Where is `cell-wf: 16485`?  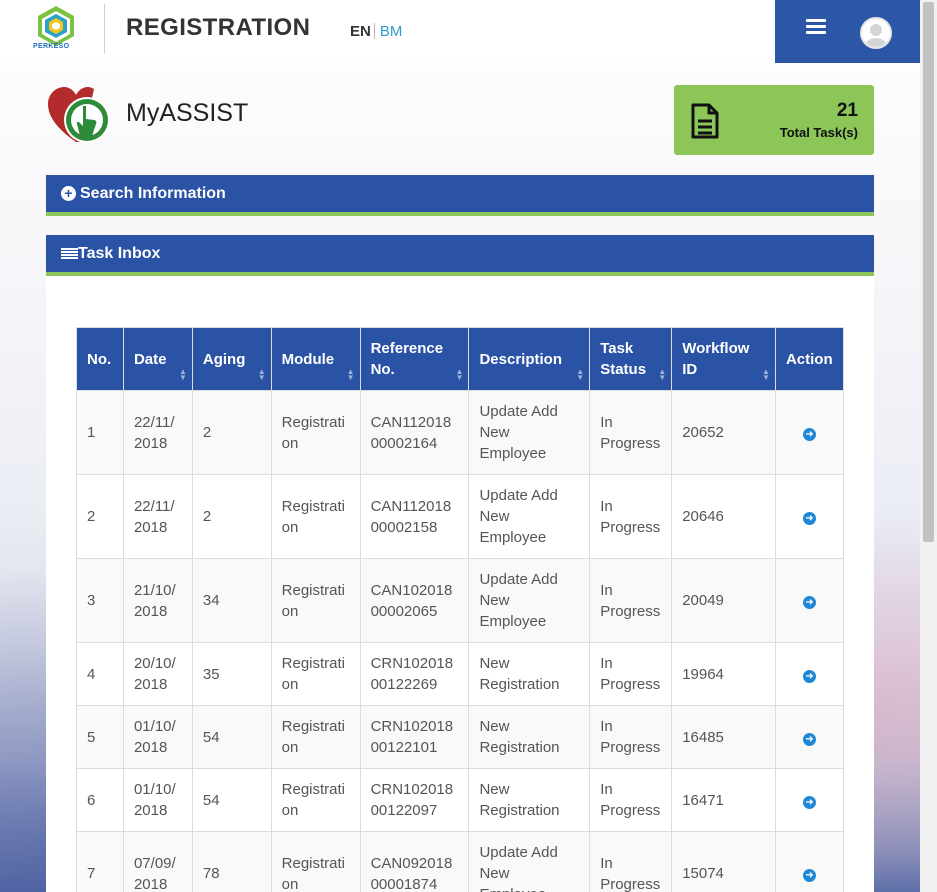 cell-wf: 16485 is located at coordinates (723, 737).